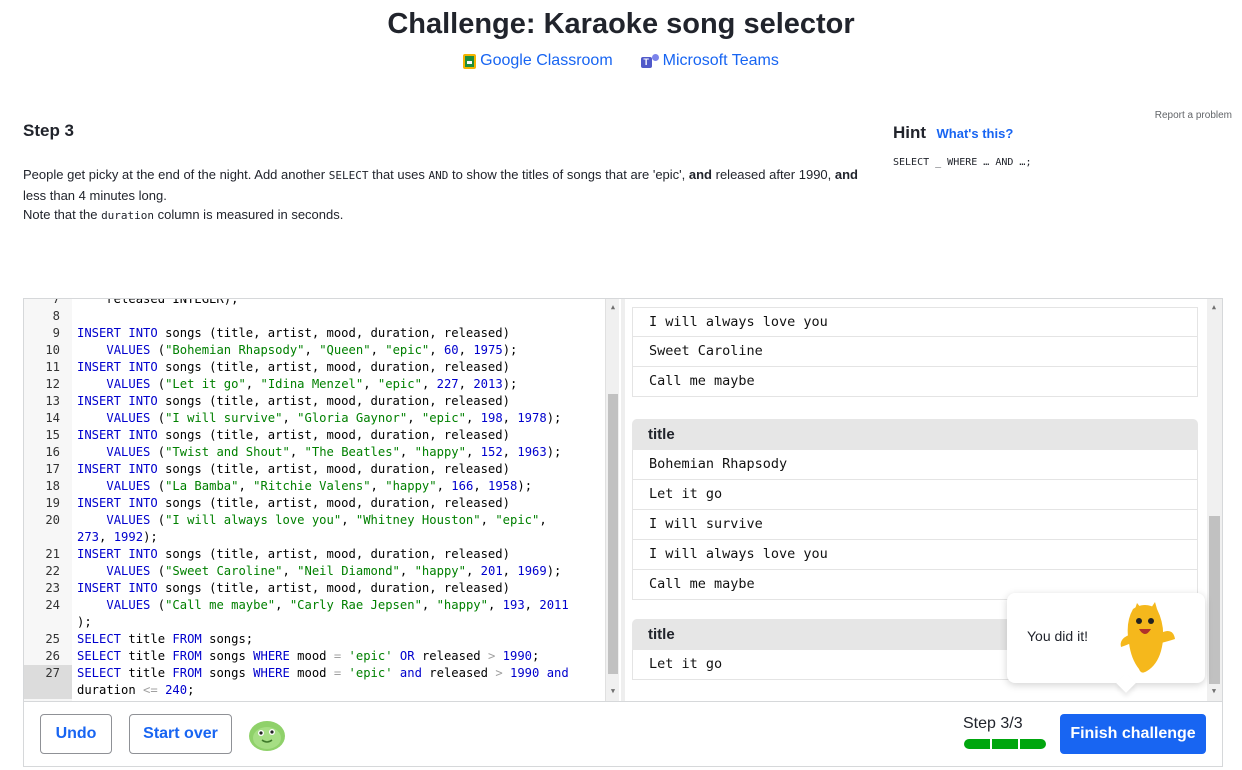  Describe the element at coordinates (613, 534) in the screenshot. I see `editor-scroll-thumb` at that location.